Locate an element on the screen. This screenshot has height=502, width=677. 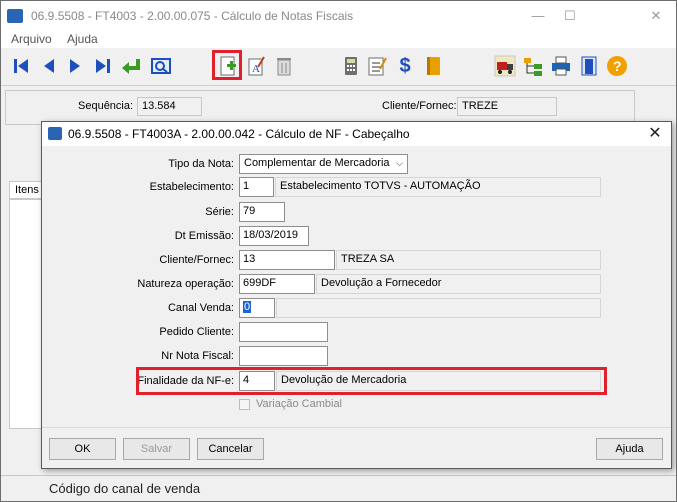
dt-emissao-label: Dt Emissão: is located at coordinates (204, 236).